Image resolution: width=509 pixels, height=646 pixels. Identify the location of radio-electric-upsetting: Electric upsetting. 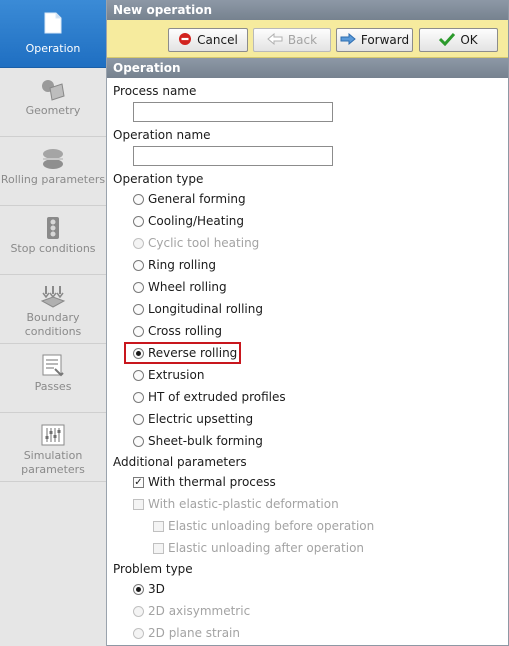
(193, 419).